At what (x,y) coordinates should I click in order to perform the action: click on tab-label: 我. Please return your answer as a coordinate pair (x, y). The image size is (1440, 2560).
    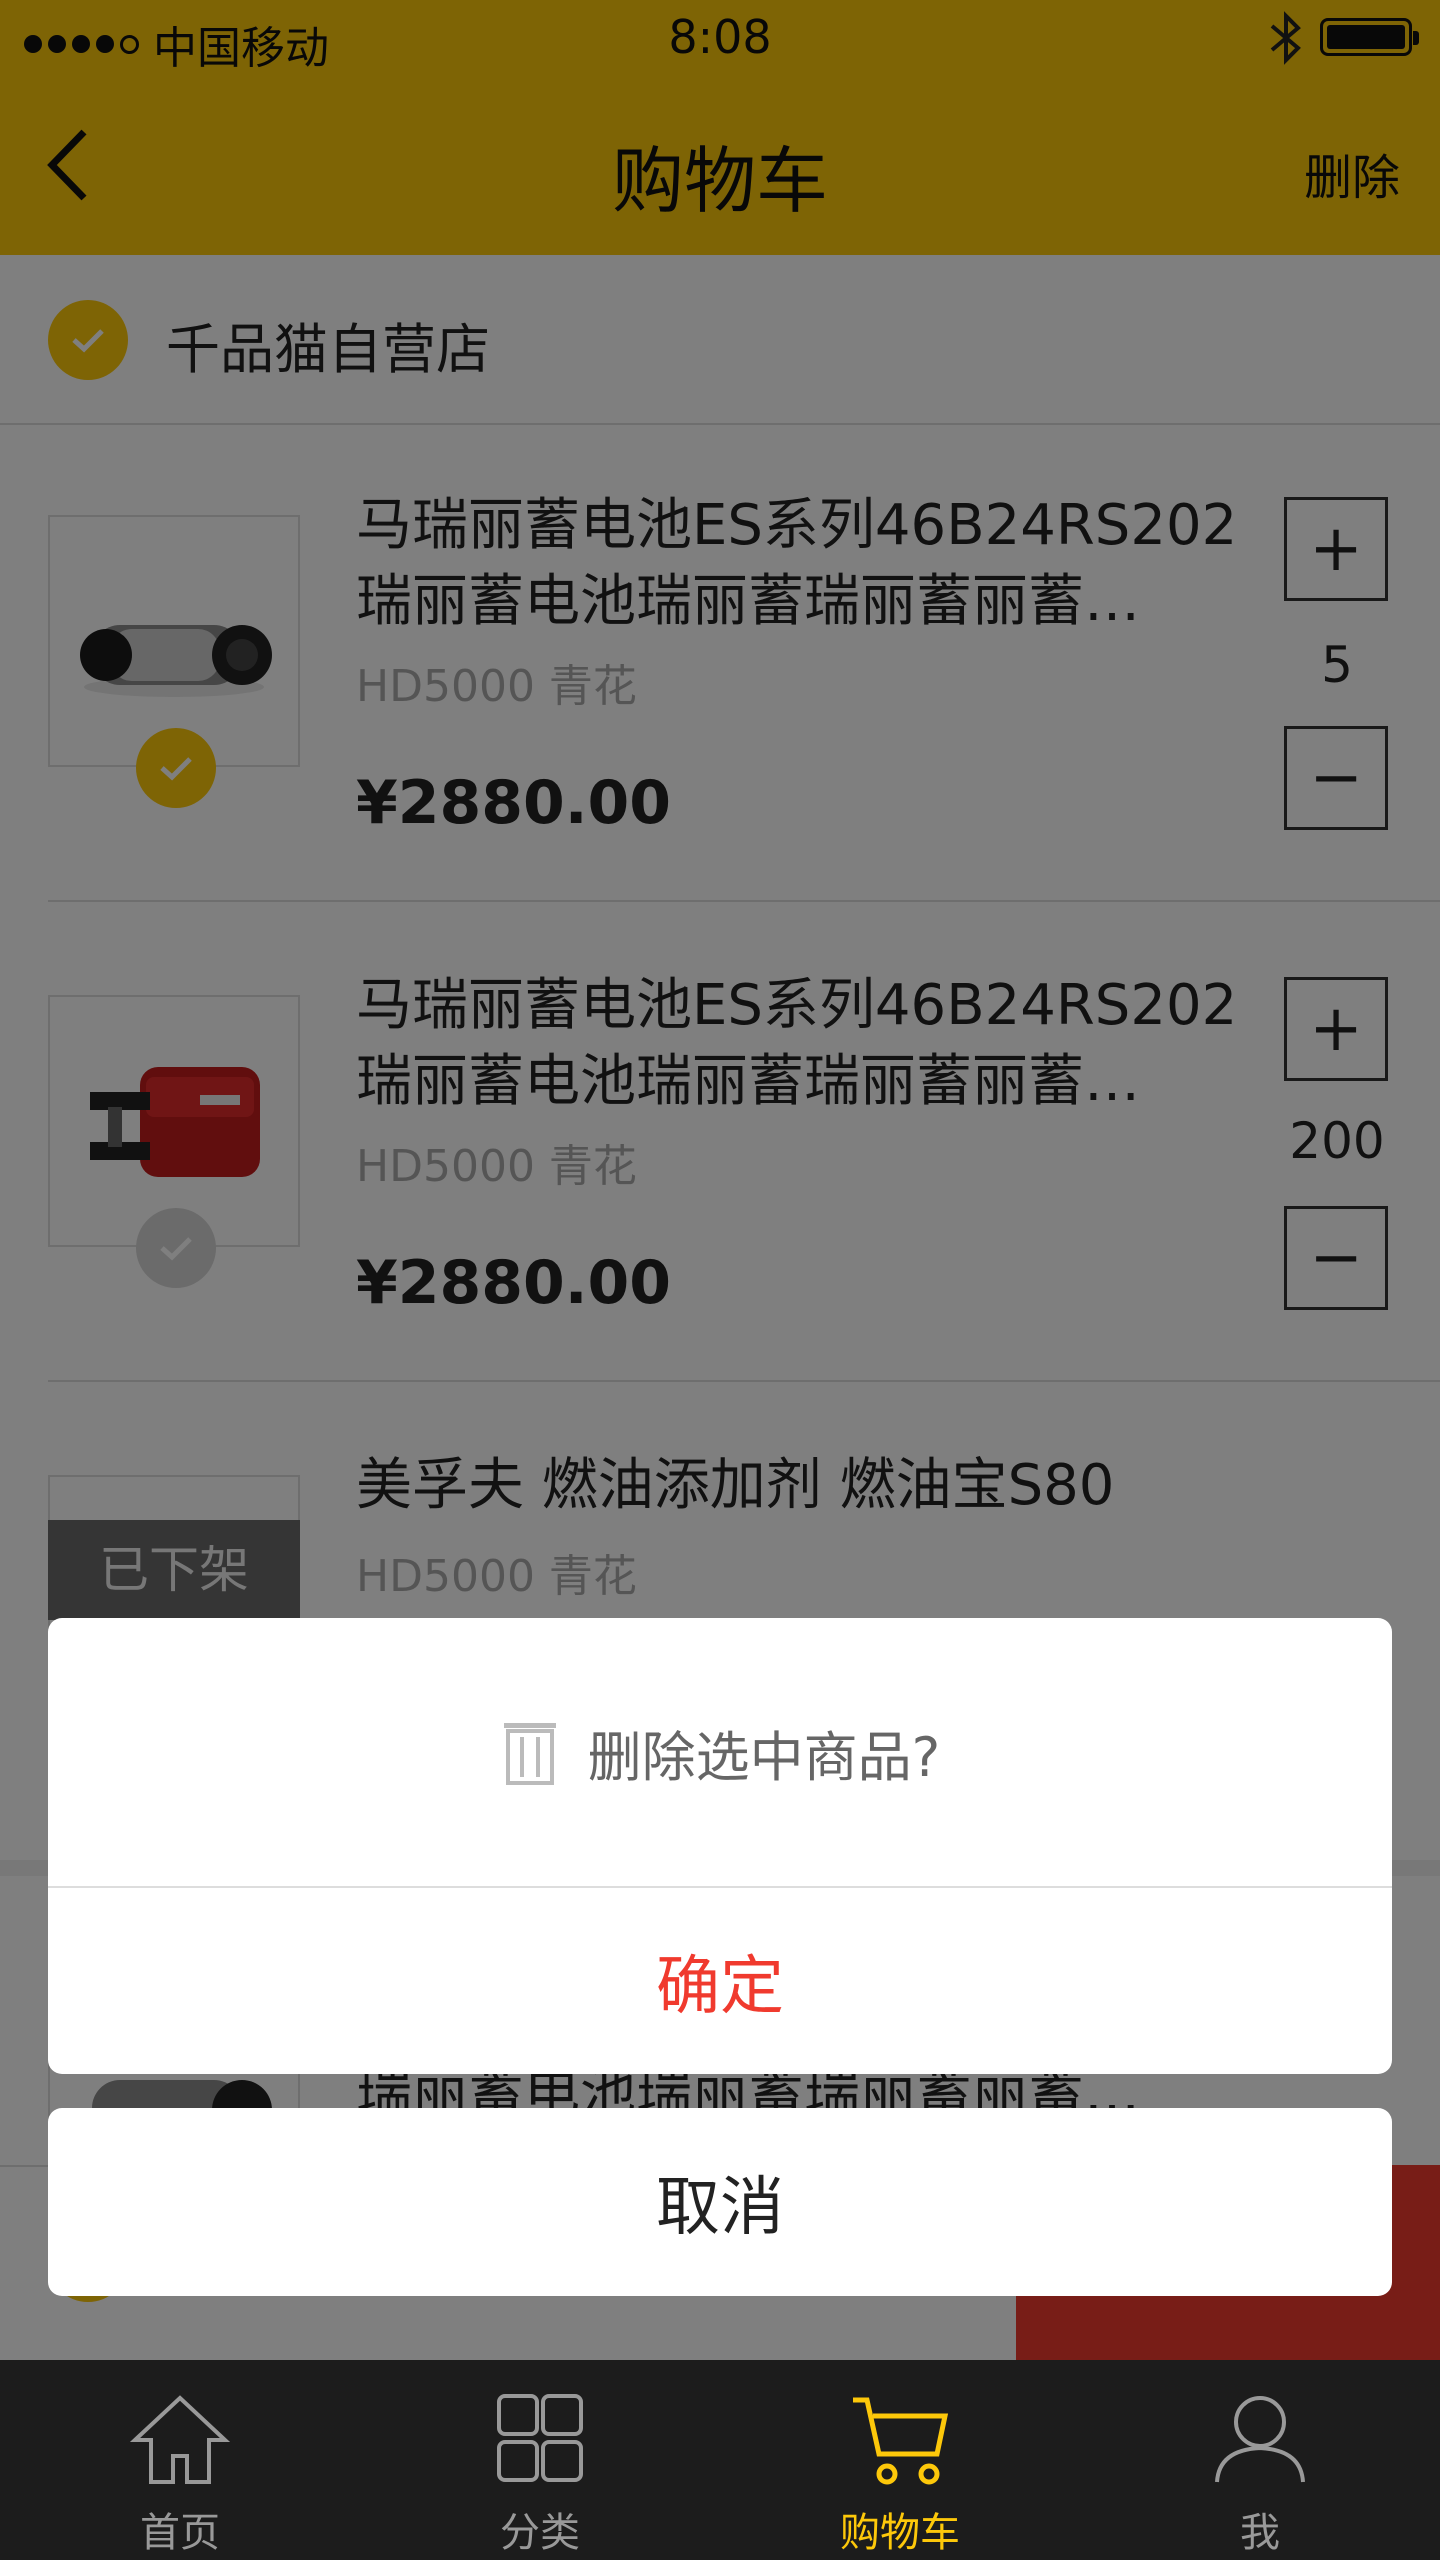
    Looking at the image, I should click on (1260, 2533).